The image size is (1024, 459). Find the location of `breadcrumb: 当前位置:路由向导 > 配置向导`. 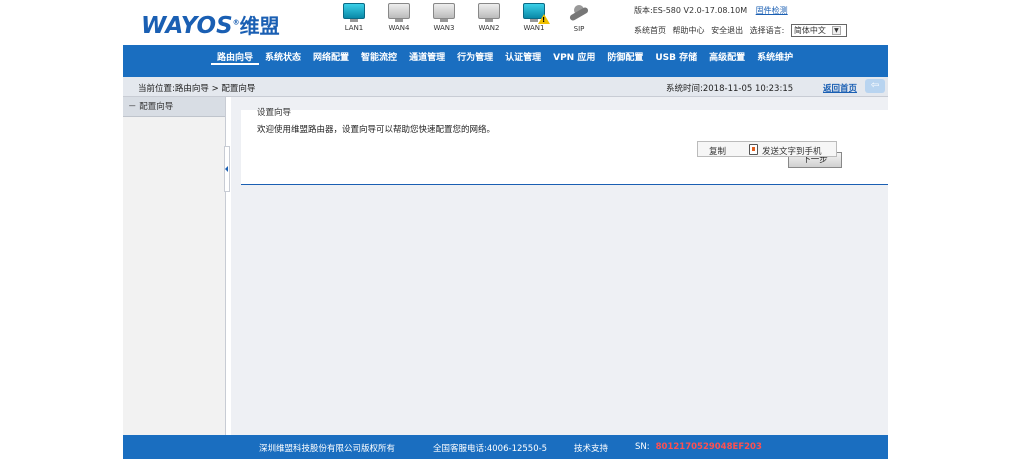

breadcrumb: 当前位置:路由向导 > 配置向导 is located at coordinates (197, 89).